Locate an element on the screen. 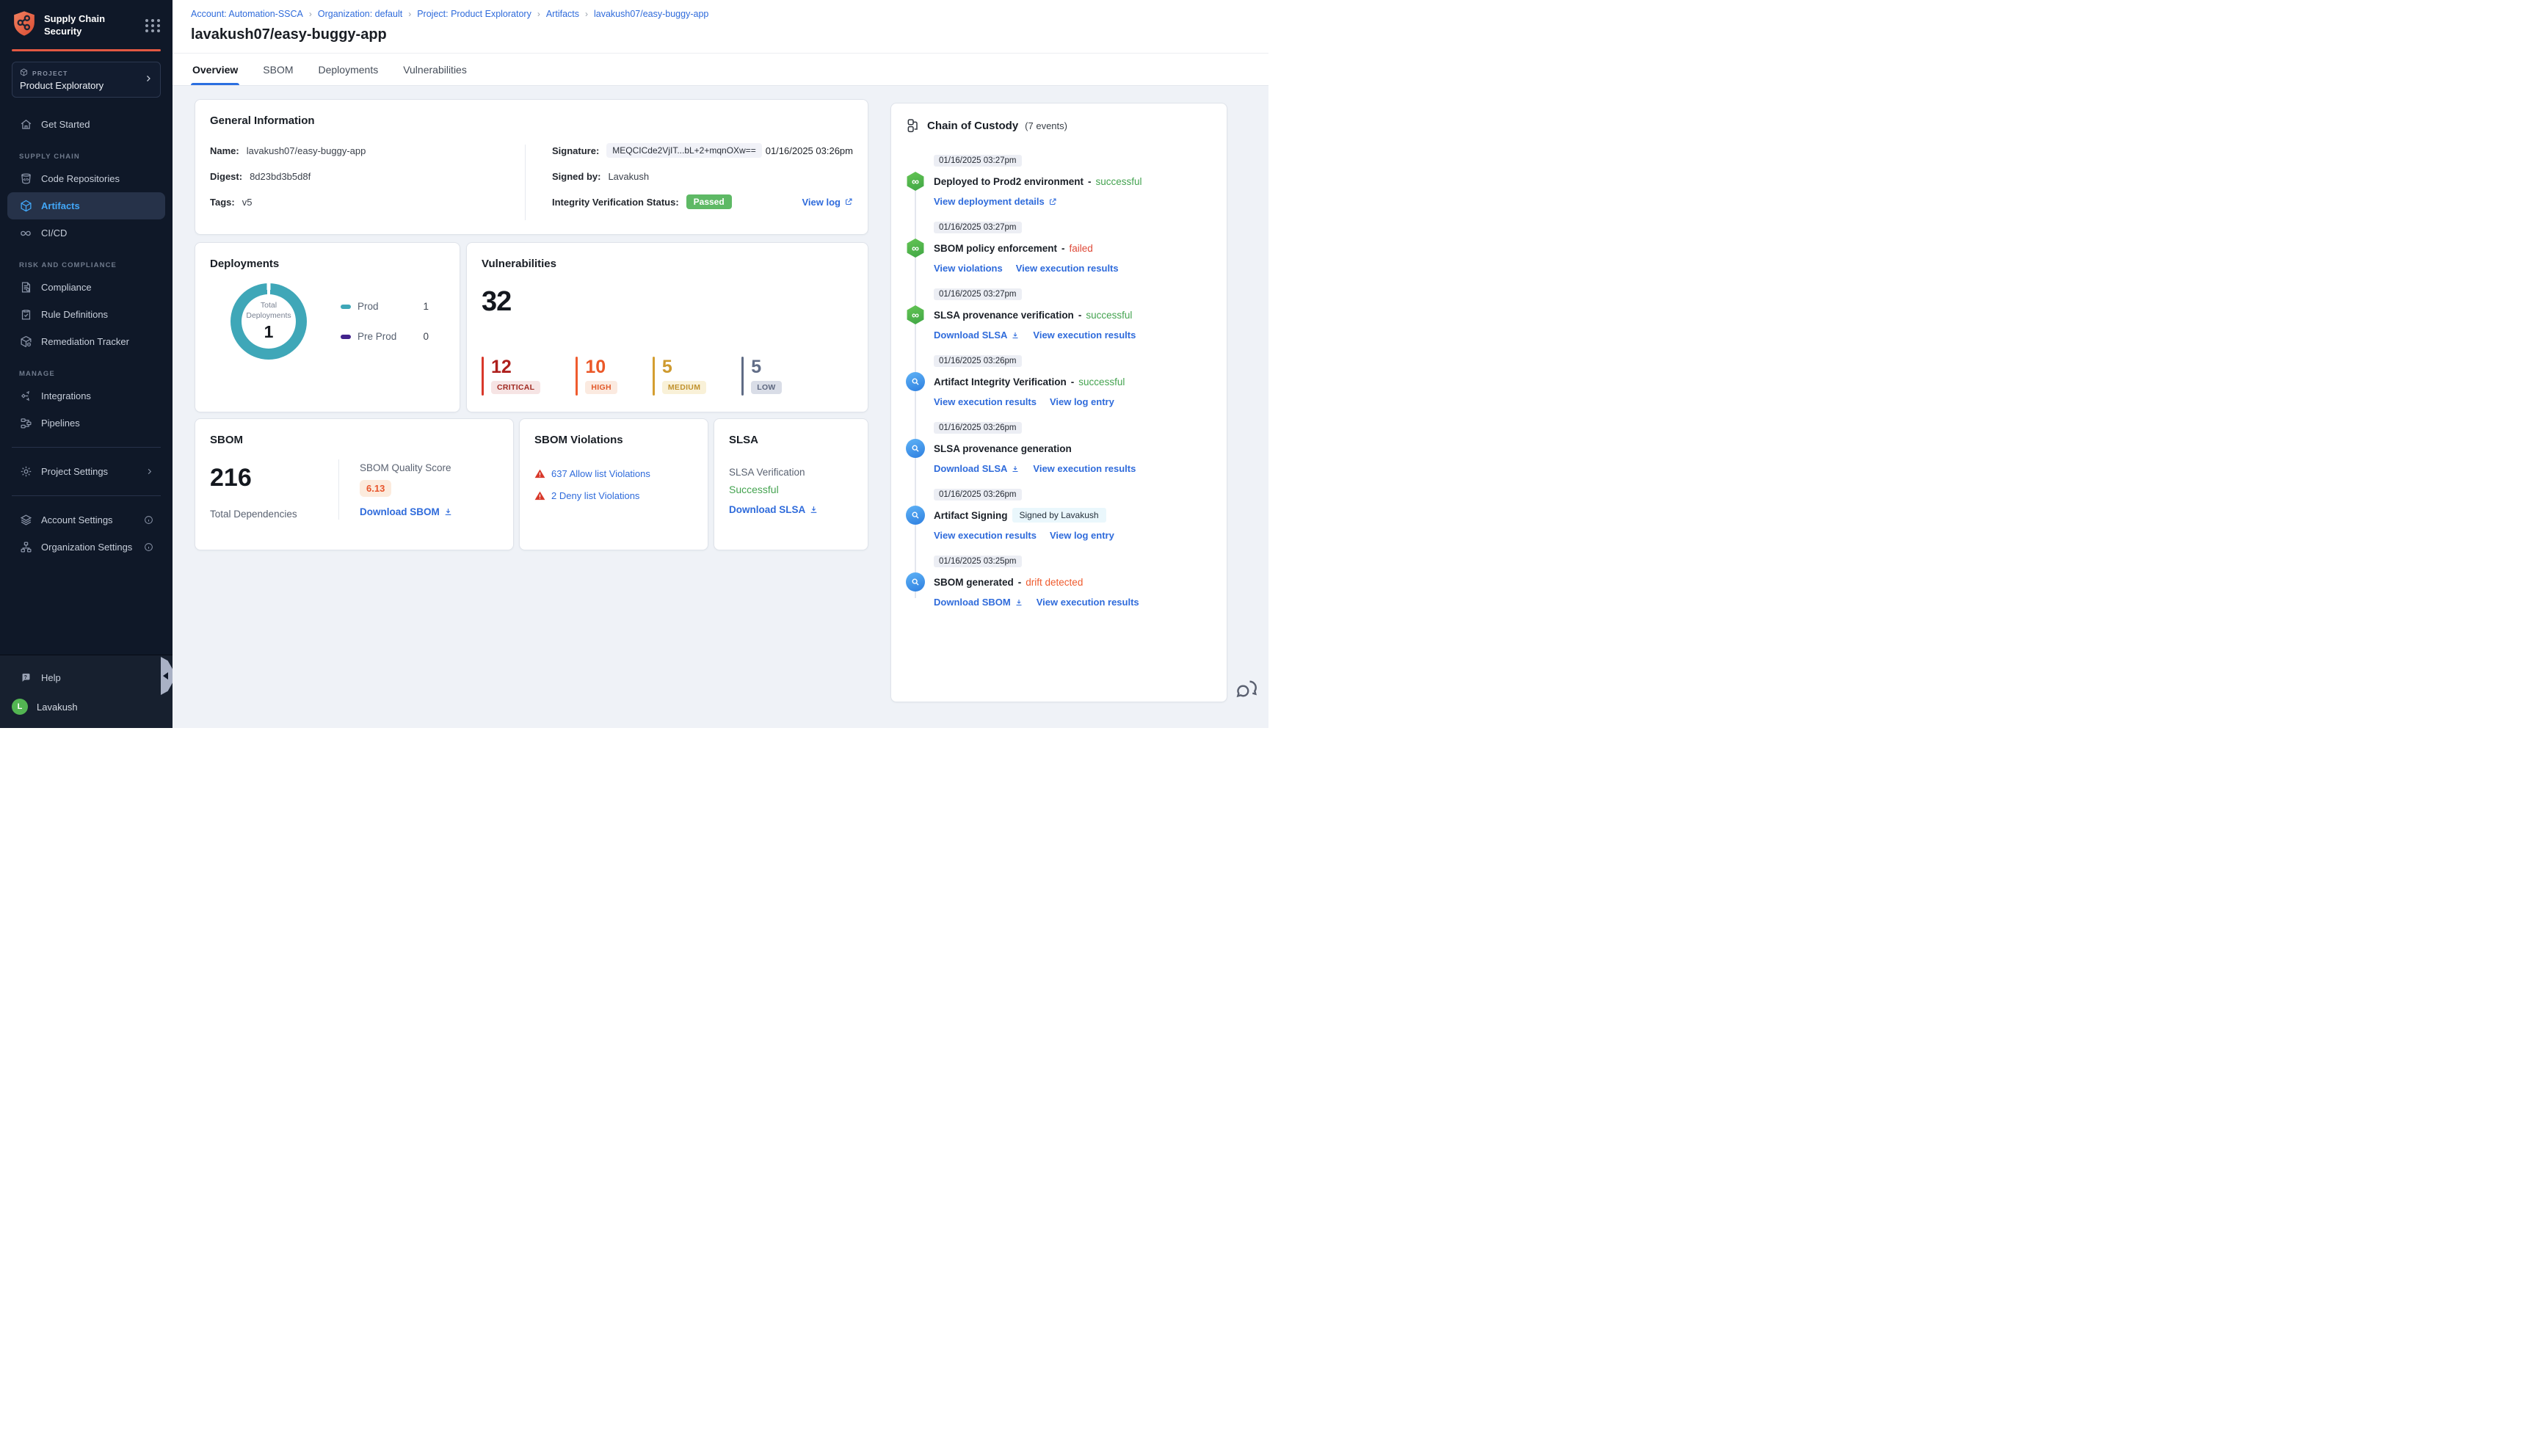  card-title: Vulnerabilities is located at coordinates (519, 264).